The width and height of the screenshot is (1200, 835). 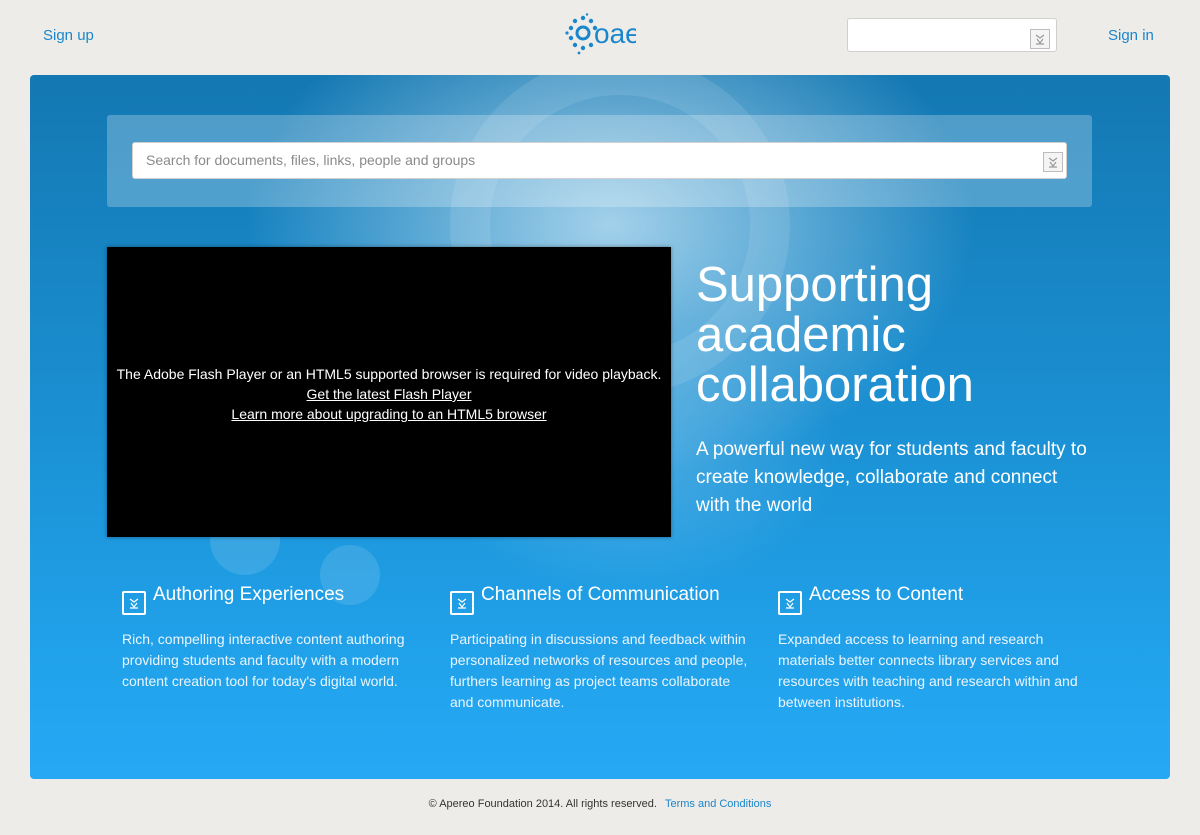 I want to click on header-search-input, so click(x=939, y=35).